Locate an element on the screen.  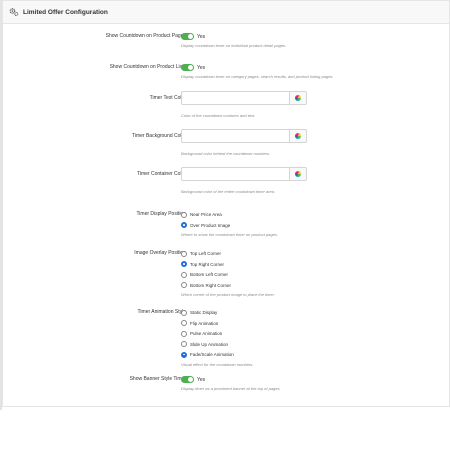
field-label: Timer Container Color is located at coordinates (161, 174).